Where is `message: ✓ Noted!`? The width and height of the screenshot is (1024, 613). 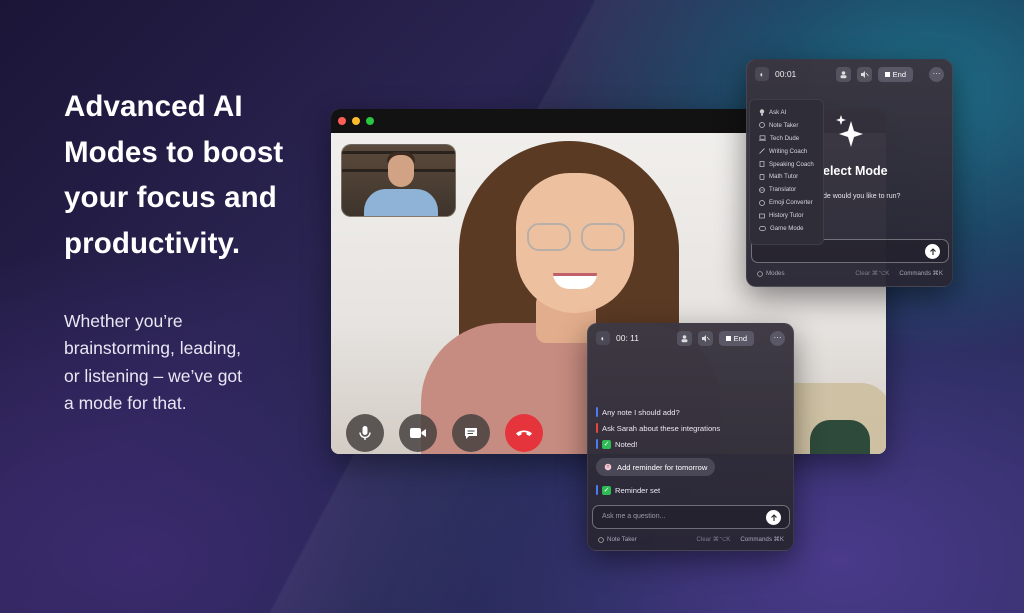
message: ✓ Noted! is located at coordinates (691, 444).